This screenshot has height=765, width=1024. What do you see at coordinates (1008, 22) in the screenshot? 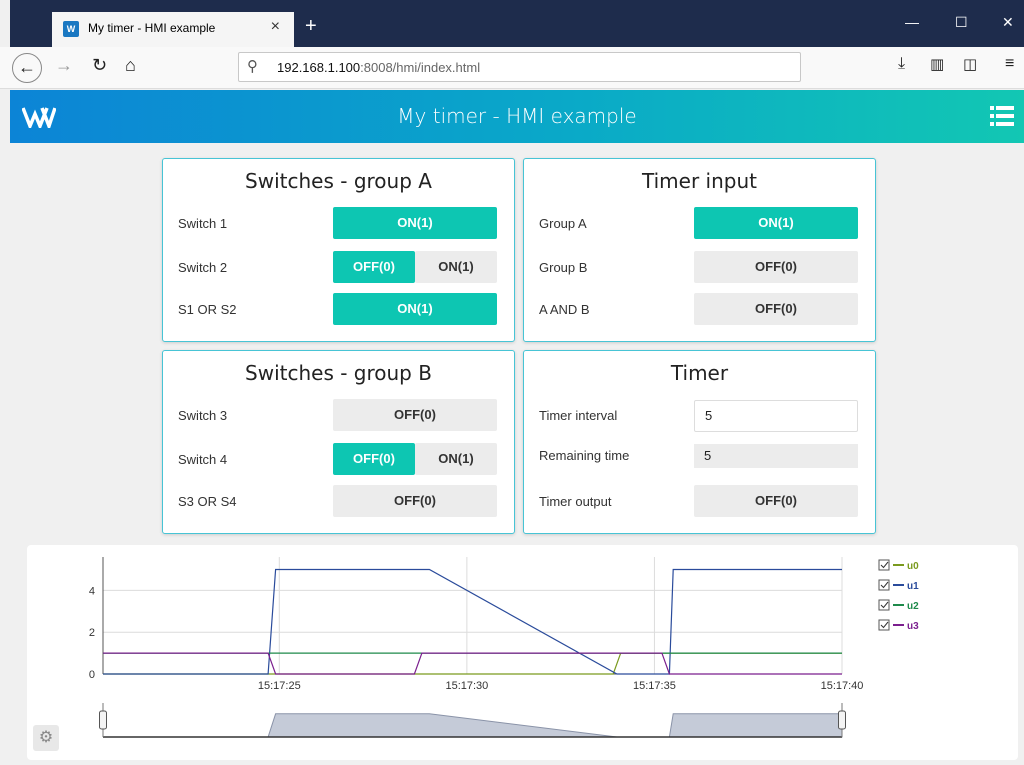
I see `close-window-icon: ✕` at bounding box center [1008, 22].